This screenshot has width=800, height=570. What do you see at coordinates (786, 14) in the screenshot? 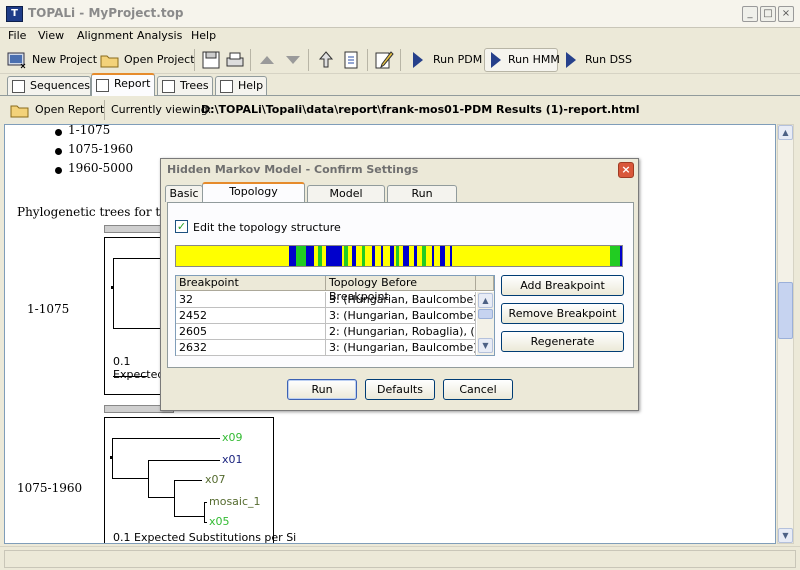
I see `close-button: ×` at bounding box center [786, 14].